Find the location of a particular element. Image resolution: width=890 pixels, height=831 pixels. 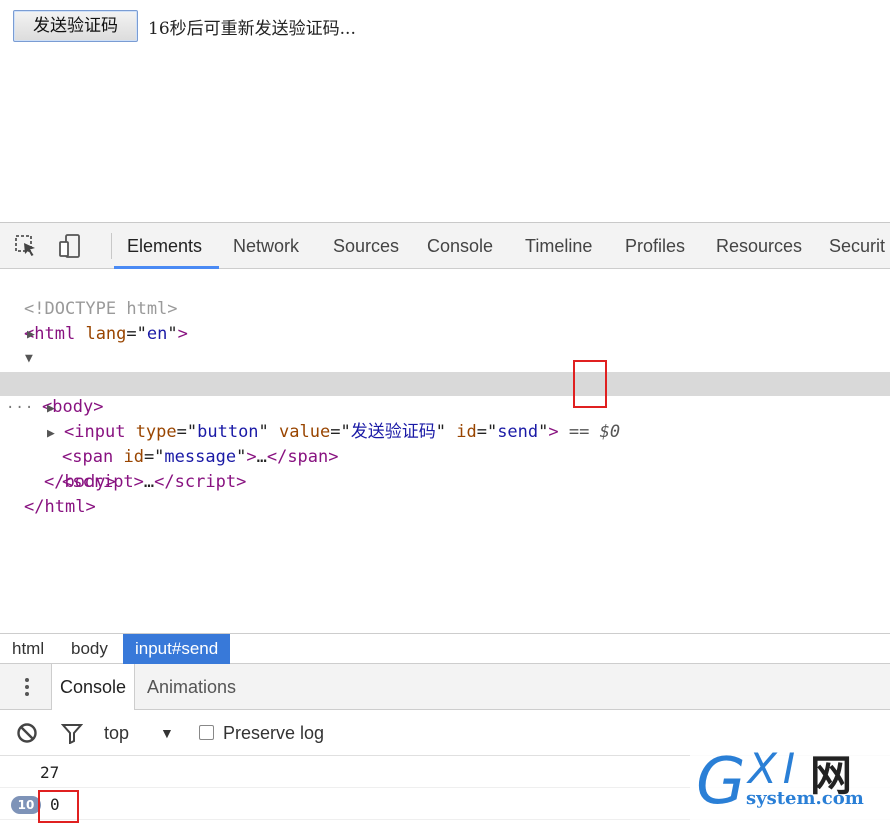

preserve-log-checkbox is located at coordinates (206, 732).